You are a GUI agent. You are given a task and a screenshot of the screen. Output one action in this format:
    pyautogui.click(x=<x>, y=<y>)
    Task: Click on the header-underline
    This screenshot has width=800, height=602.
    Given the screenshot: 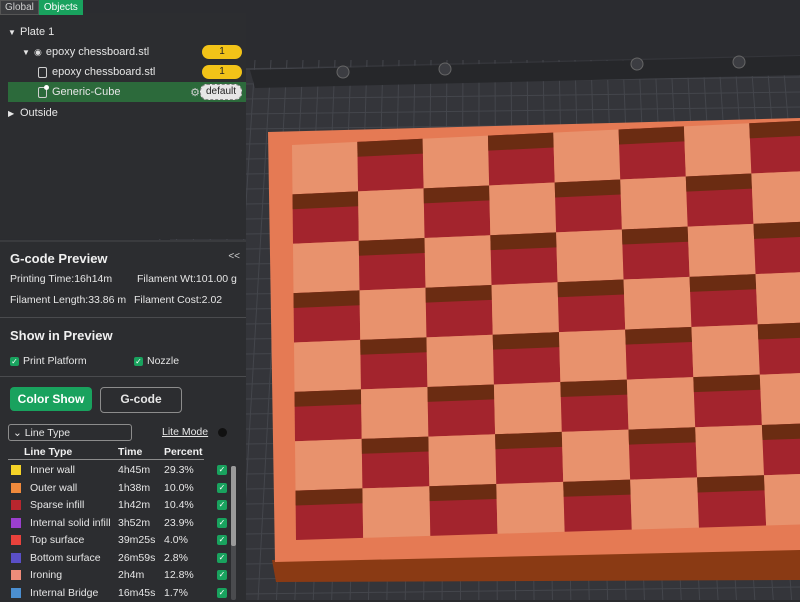 What is the action you would take?
    pyautogui.click(x=106, y=459)
    